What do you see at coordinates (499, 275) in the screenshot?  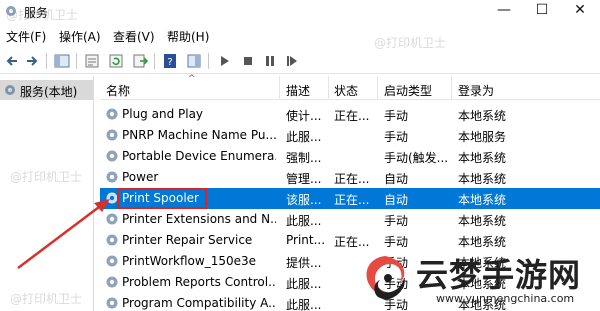 I see `brand-name: 云梦手游网` at bounding box center [499, 275].